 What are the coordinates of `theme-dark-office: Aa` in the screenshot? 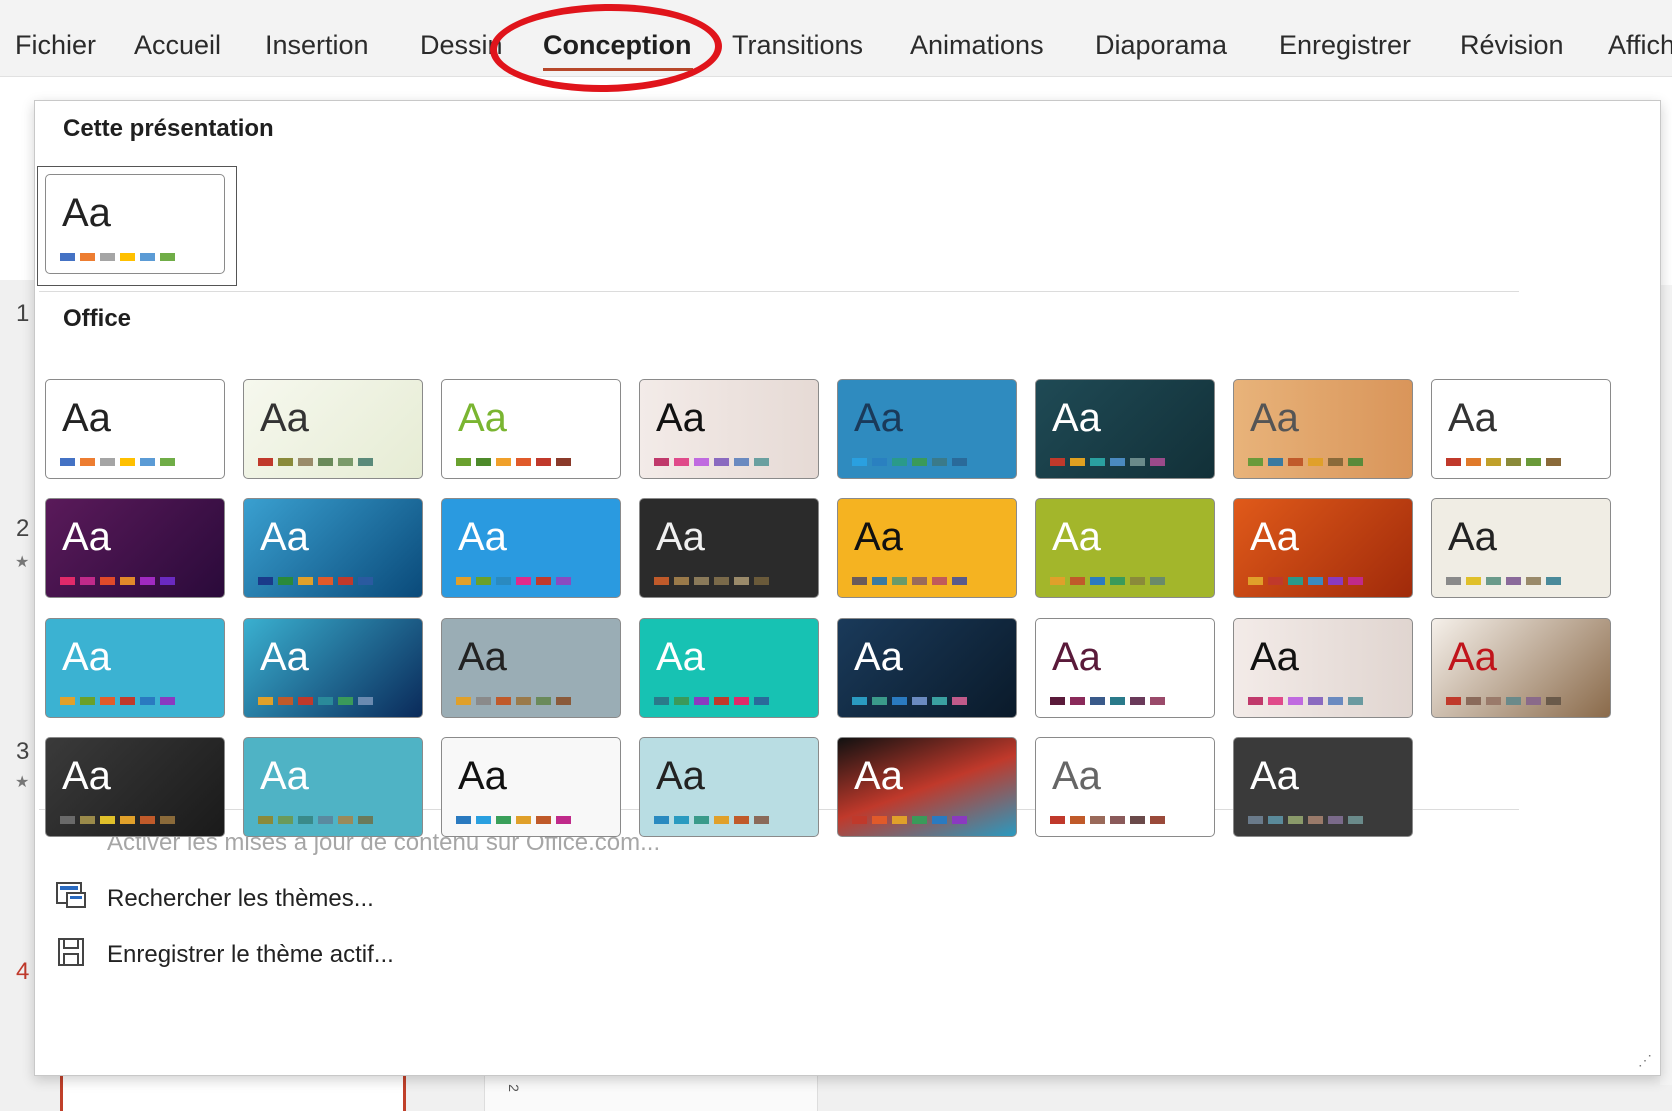 It's located at (135, 787).